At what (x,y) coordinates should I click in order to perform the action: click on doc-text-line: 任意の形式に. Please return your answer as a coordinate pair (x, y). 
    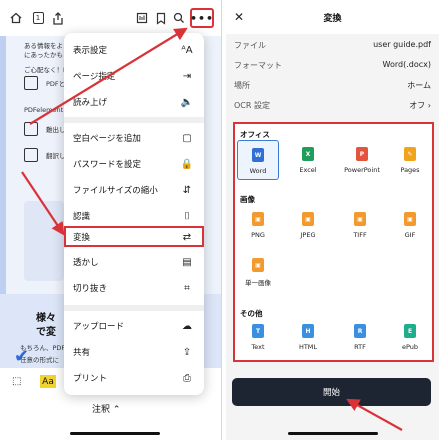
    Looking at the image, I should click on (39, 360).